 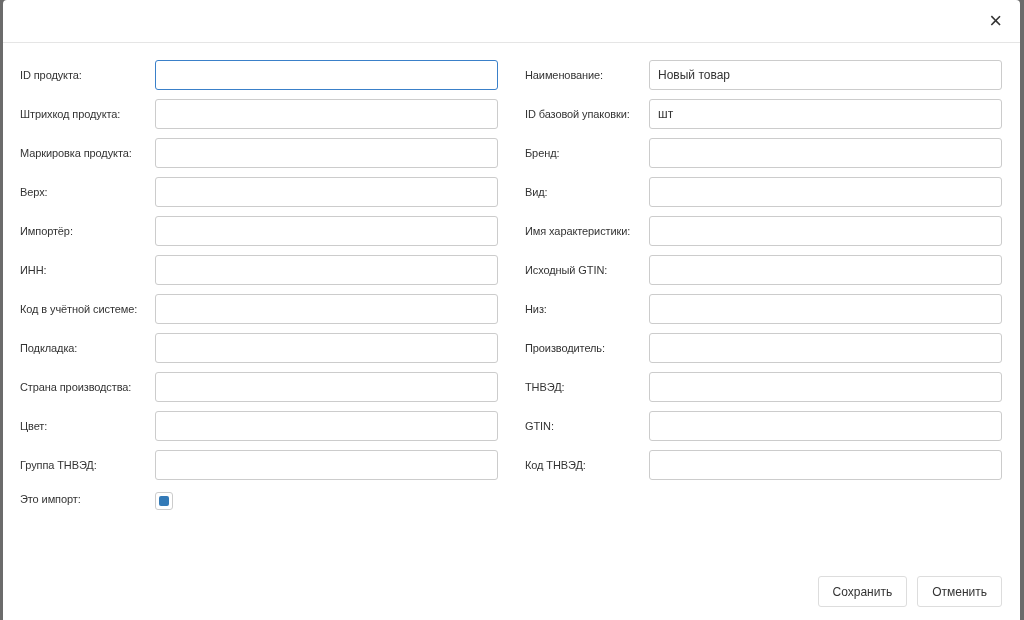 What do you see at coordinates (51, 75) in the screenshot?
I see `field-label: ID продукта:` at bounding box center [51, 75].